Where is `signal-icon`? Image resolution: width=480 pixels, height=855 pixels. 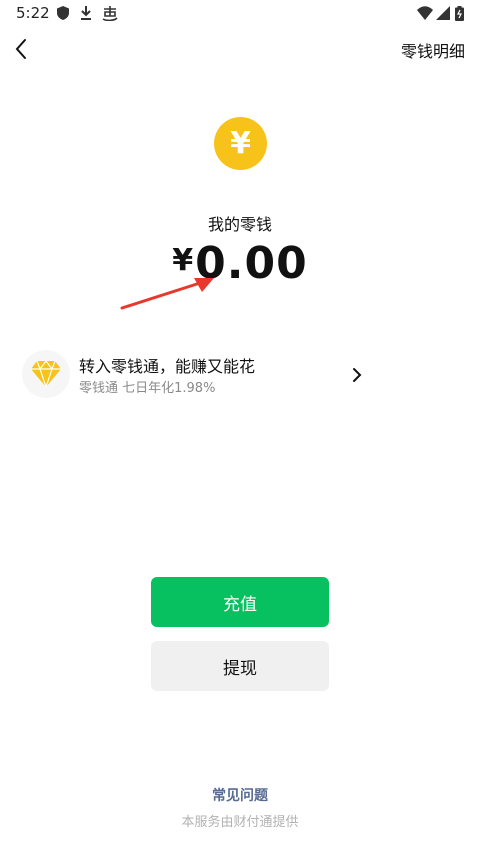 signal-icon is located at coordinates (443, 15).